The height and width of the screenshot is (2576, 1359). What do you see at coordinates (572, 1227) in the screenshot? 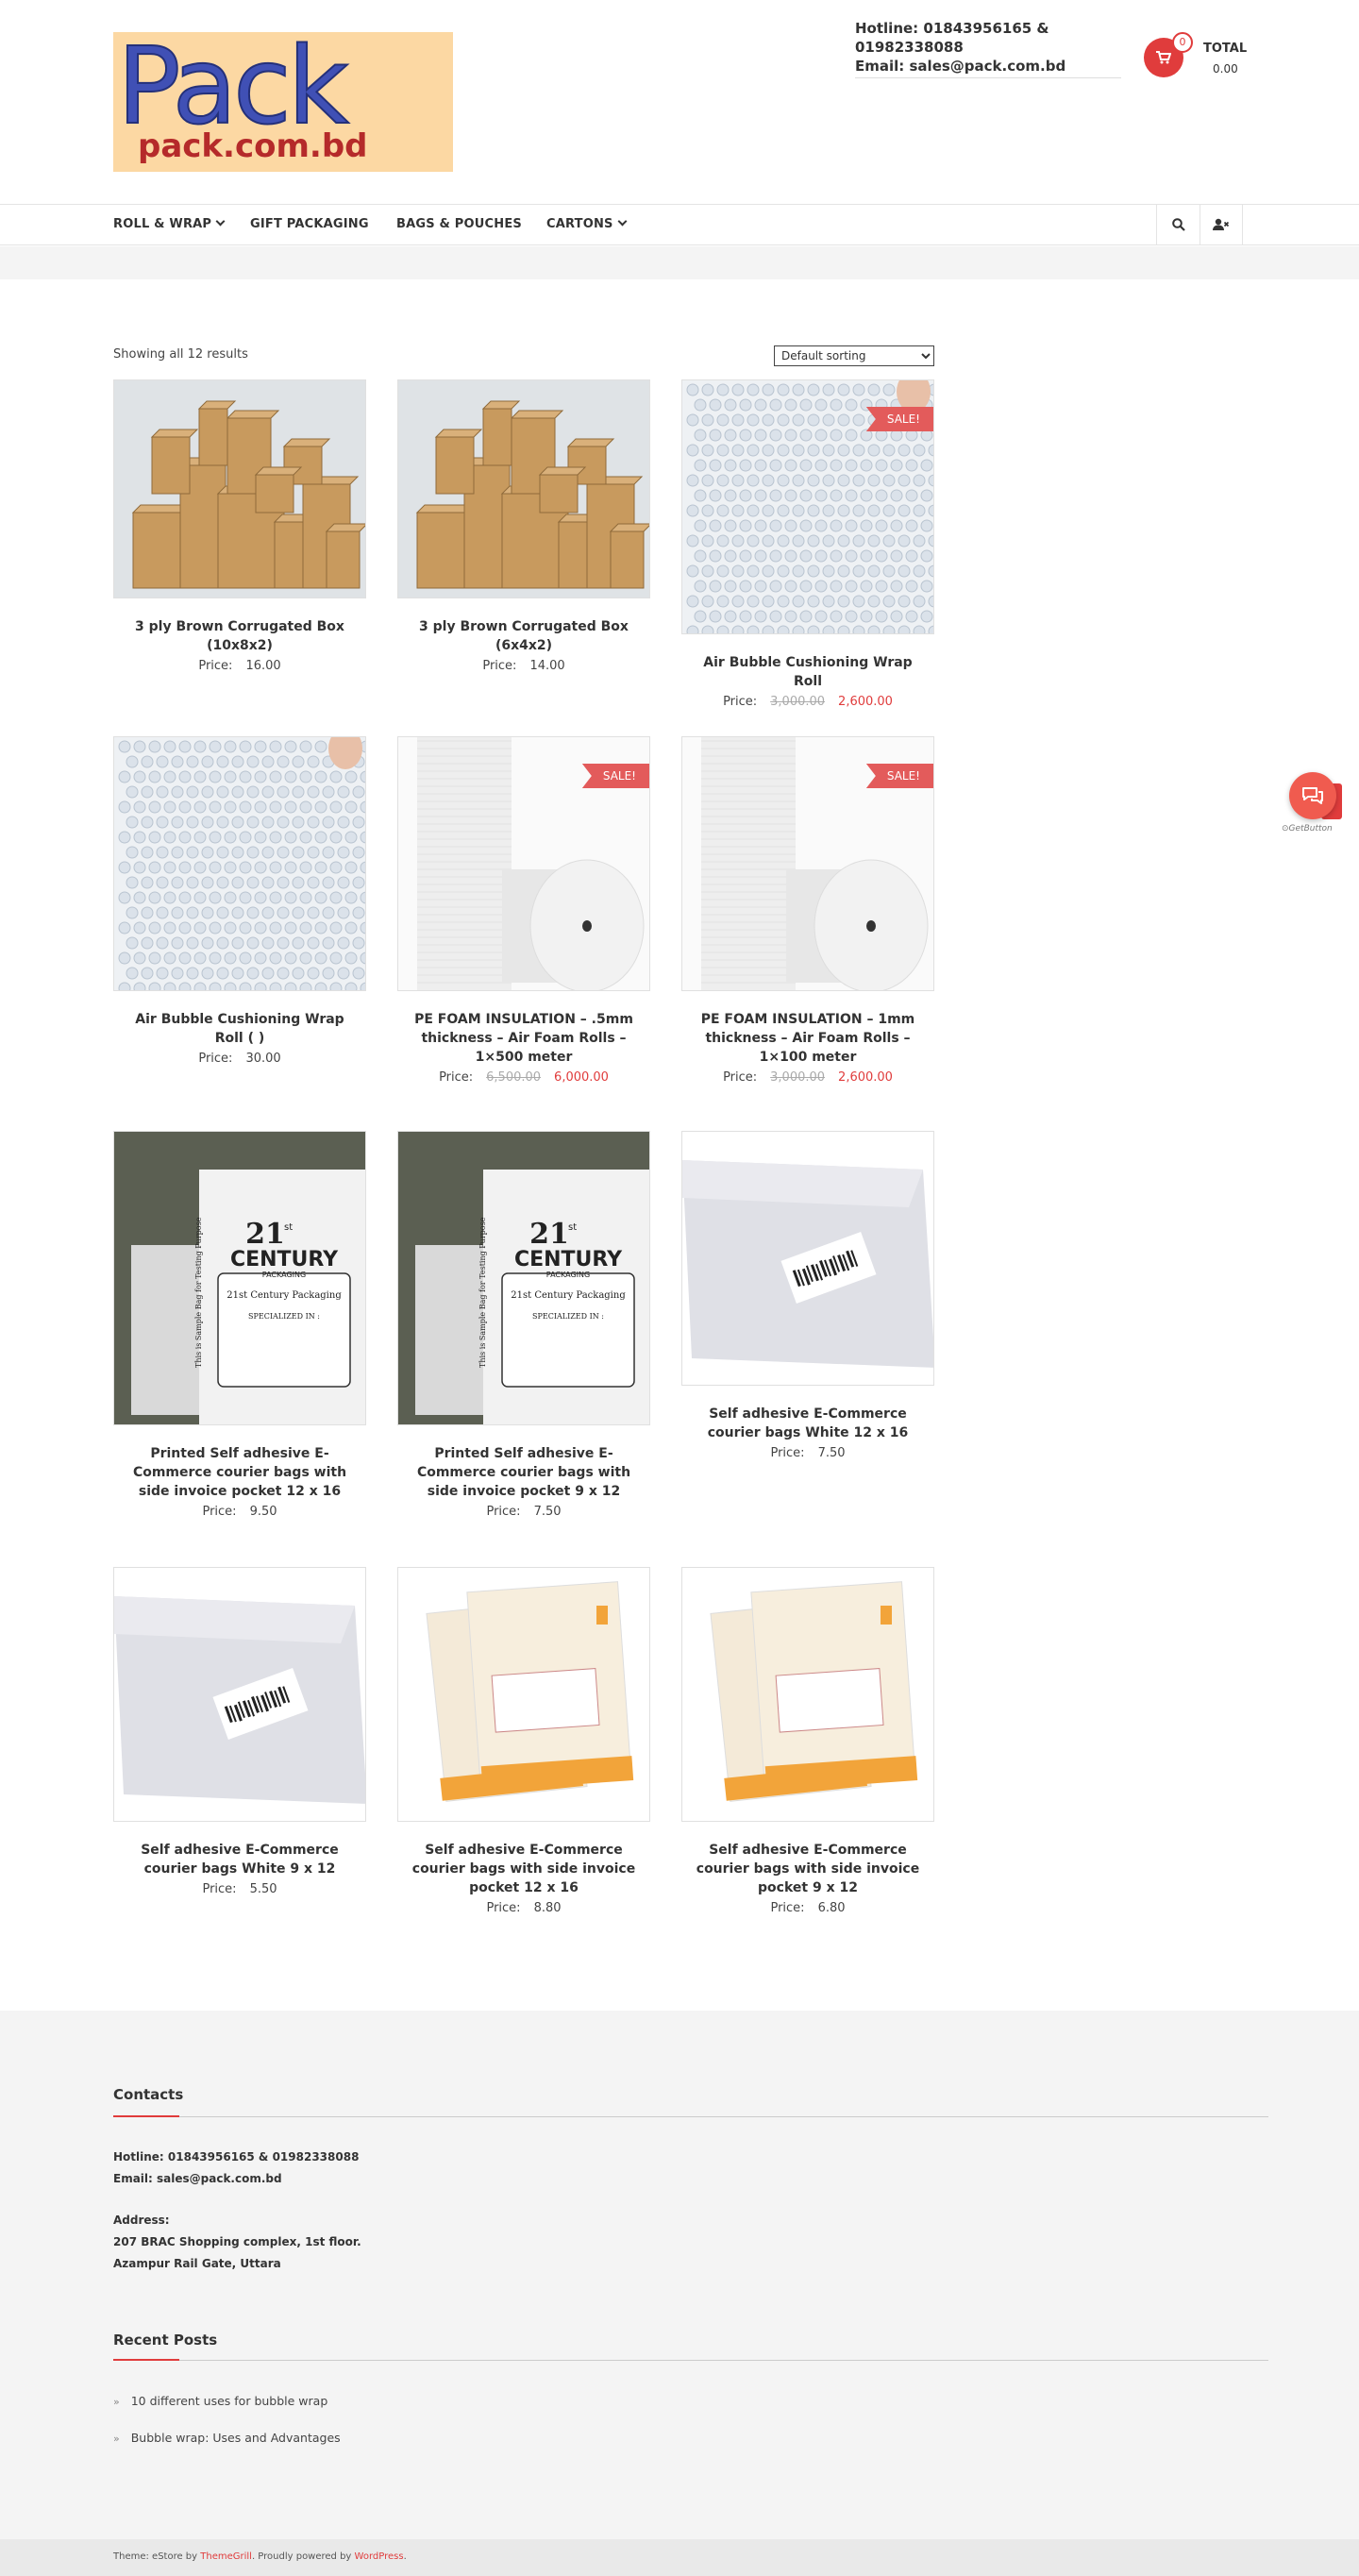
I see `svg-text: st` at bounding box center [572, 1227].